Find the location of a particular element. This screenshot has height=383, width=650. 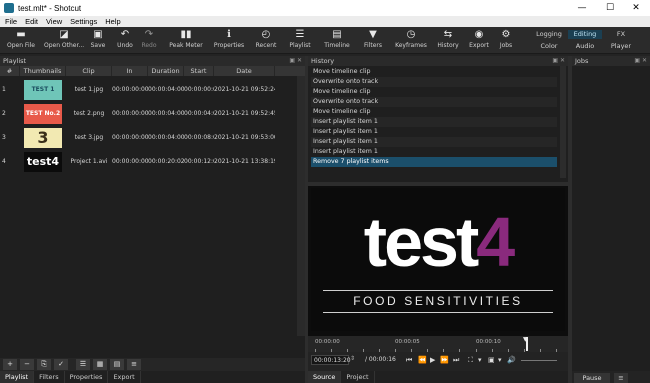

tab-source: Source is located at coordinates (325, 377).